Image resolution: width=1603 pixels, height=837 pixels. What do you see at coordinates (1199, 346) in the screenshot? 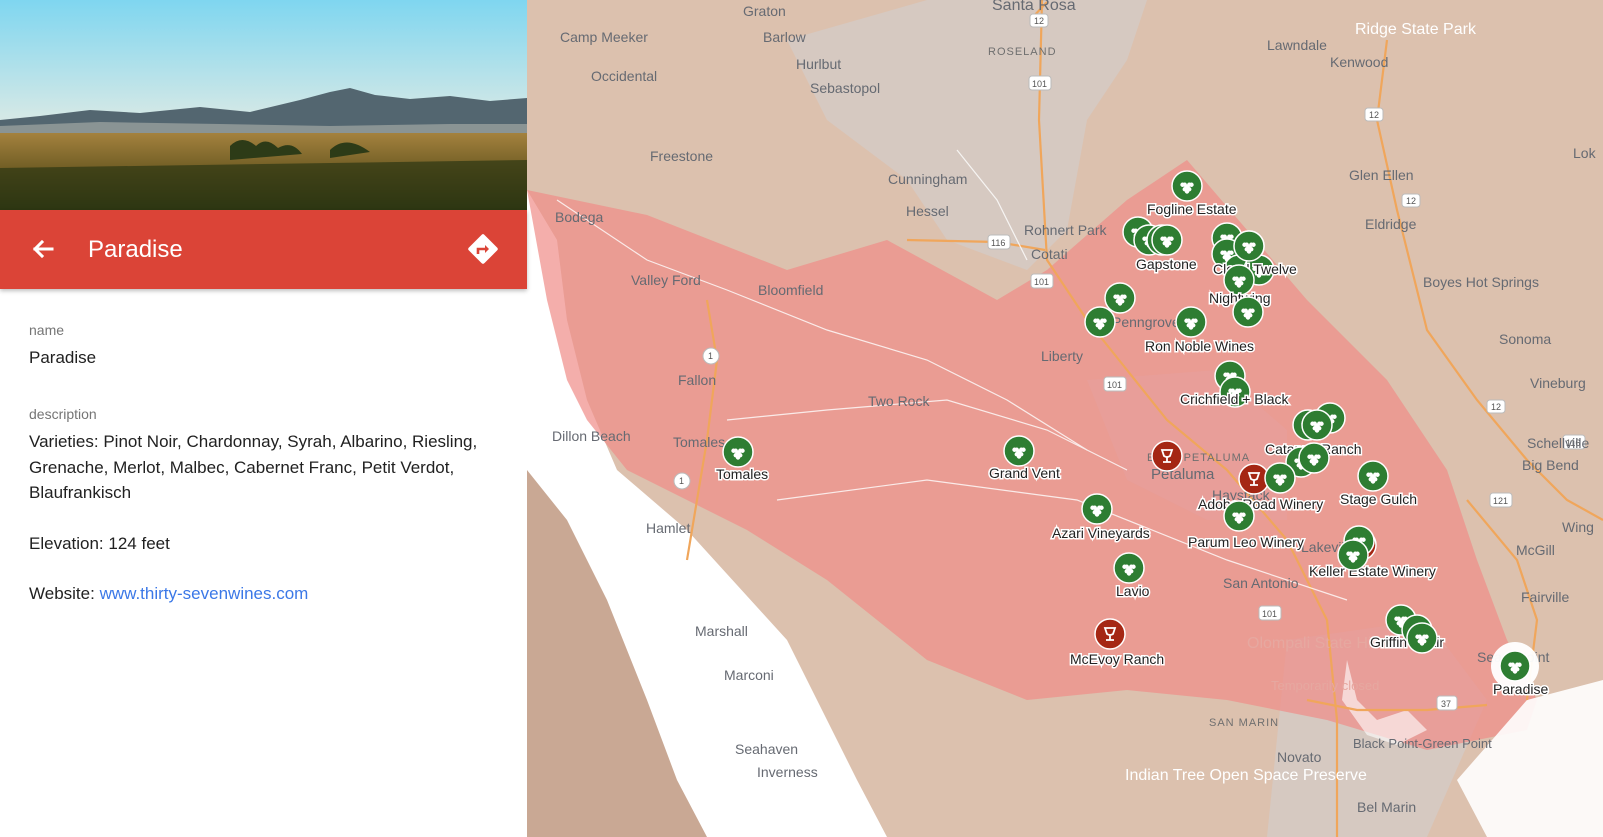
I see `winery-label: Ron Noble Wines` at bounding box center [1199, 346].